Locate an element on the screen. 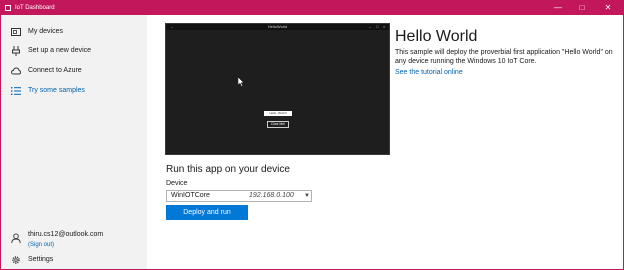  sidebar-item-label: Set up a new device is located at coordinates (60, 50).